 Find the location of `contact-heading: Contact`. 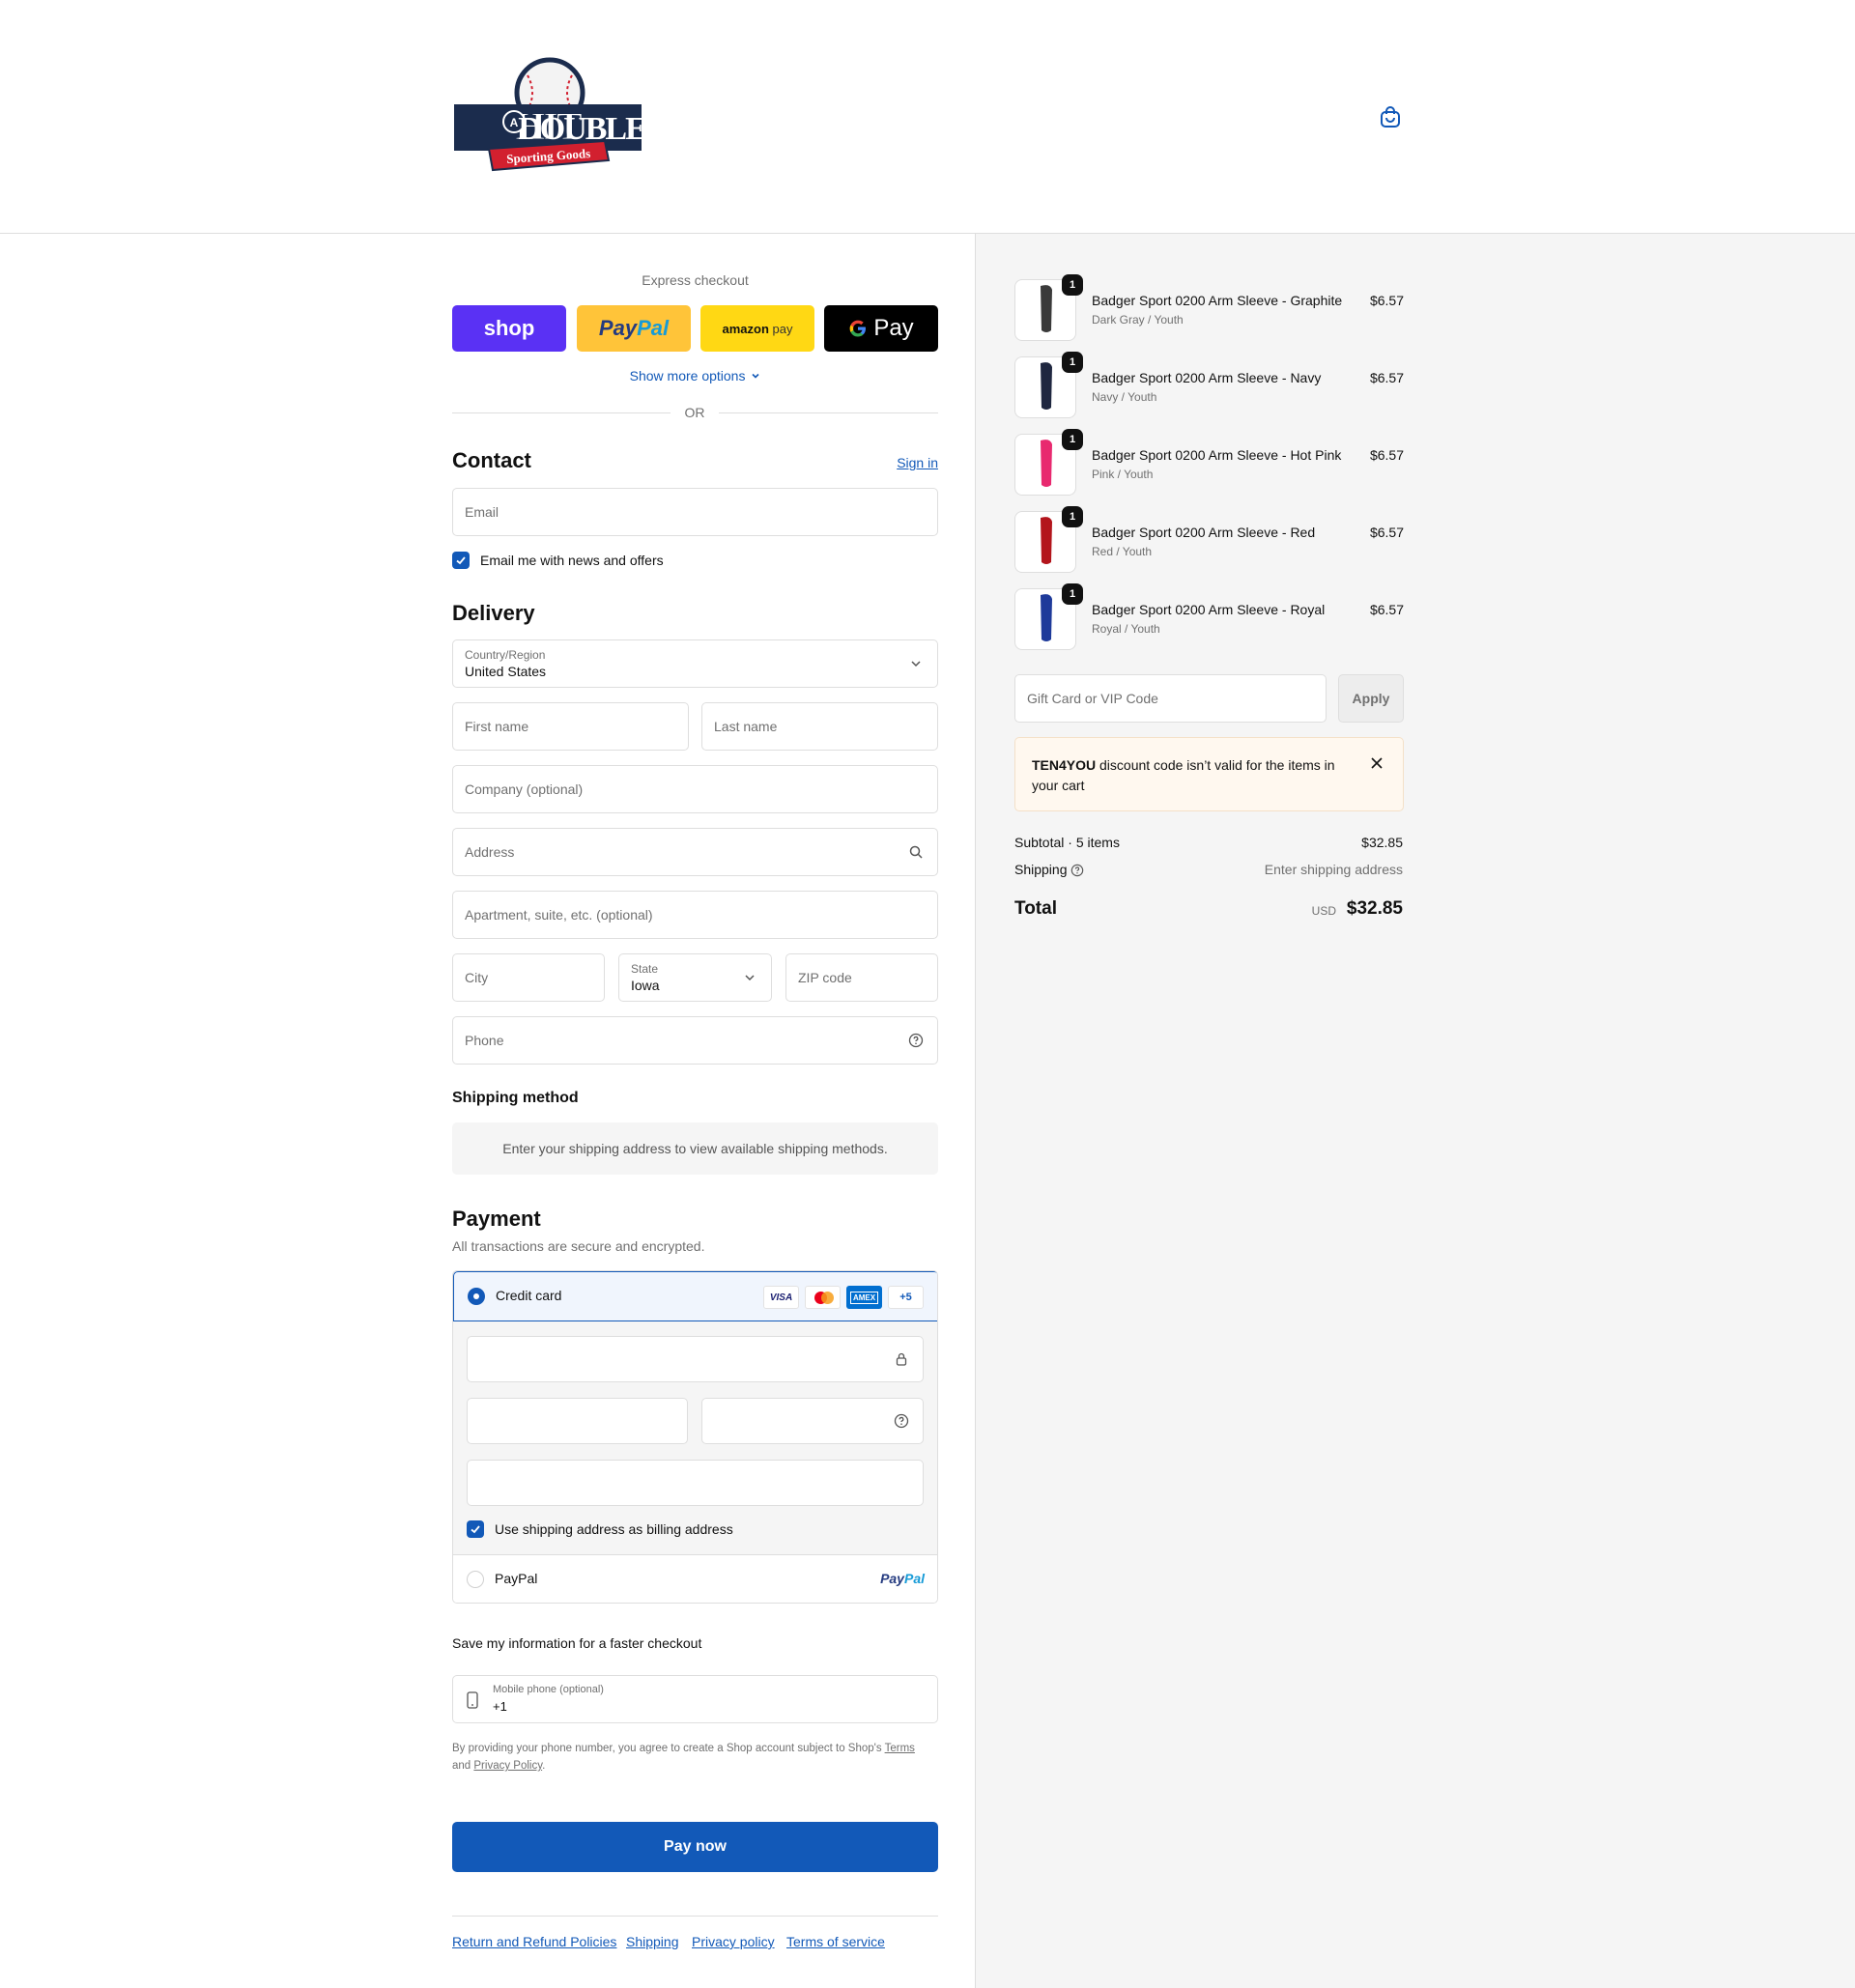

contact-heading: Contact is located at coordinates (492, 460).